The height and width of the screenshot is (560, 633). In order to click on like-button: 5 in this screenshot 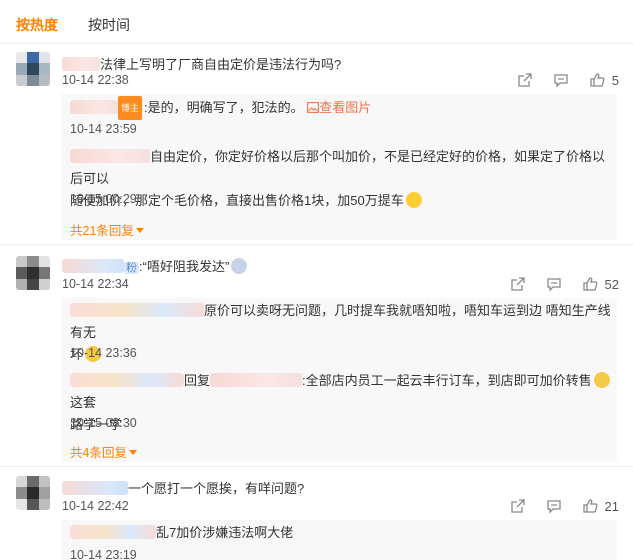, I will do `click(604, 80)`.